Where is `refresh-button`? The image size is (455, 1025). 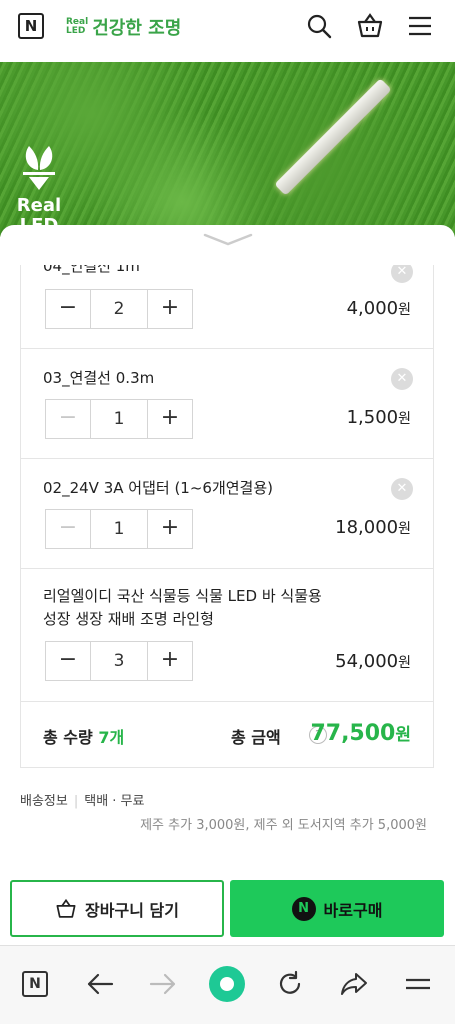
refresh-button is located at coordinates (290, 984).